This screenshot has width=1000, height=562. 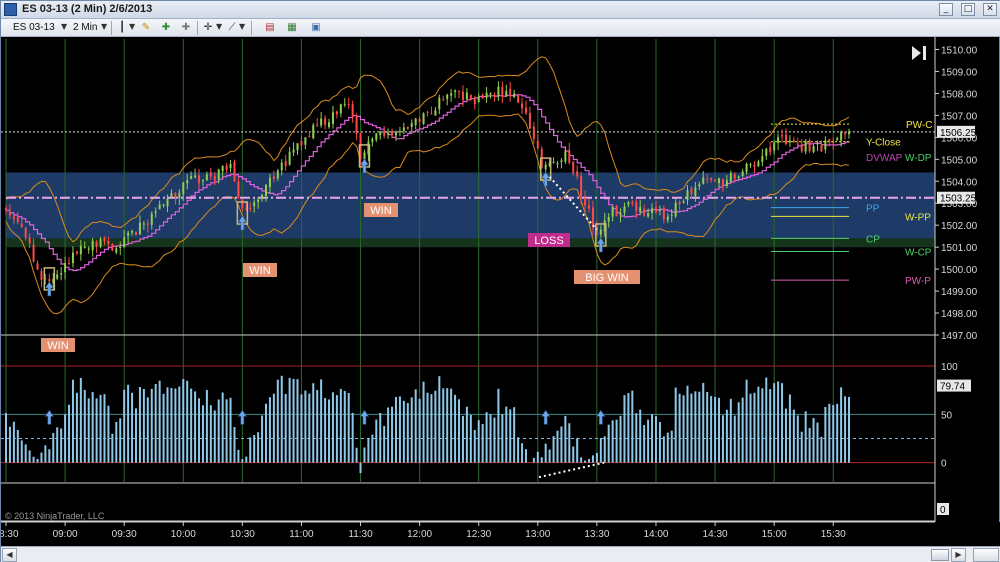 I want to click on properties-icon: ▣, so click(x=316, y=27).